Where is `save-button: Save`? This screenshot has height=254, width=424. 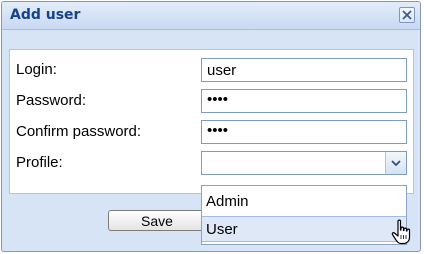 save-button: Save is located at coordinates (157, 220).